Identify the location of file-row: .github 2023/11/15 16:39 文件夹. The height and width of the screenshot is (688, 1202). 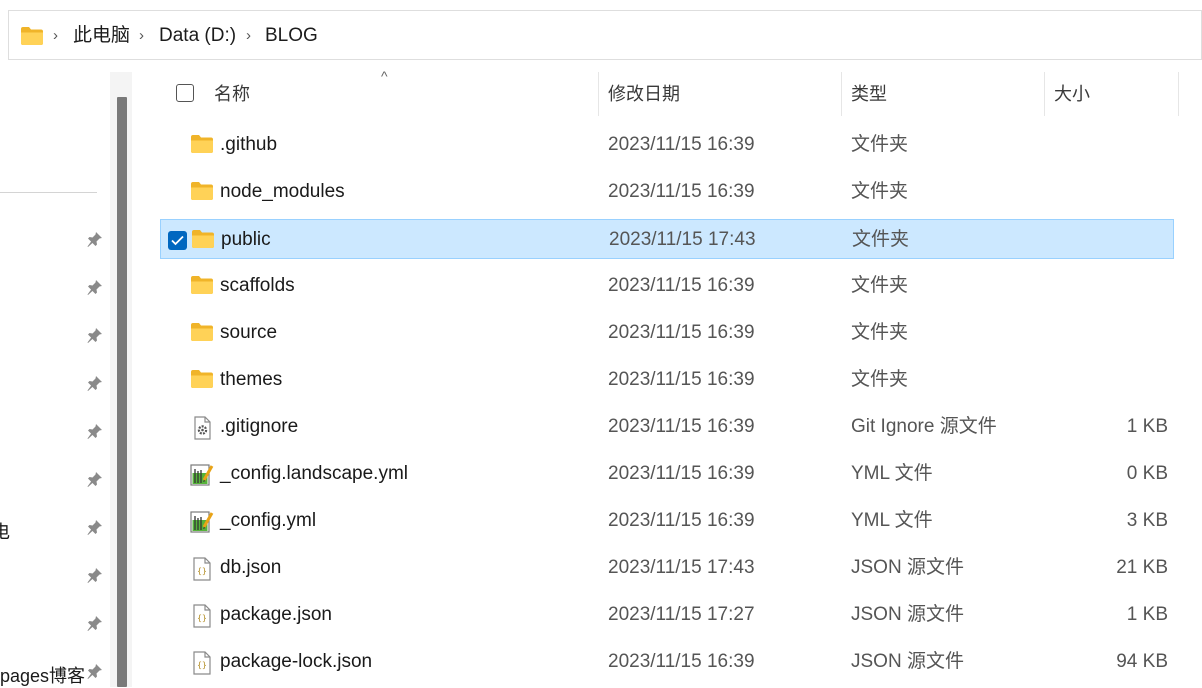
(667, 145).